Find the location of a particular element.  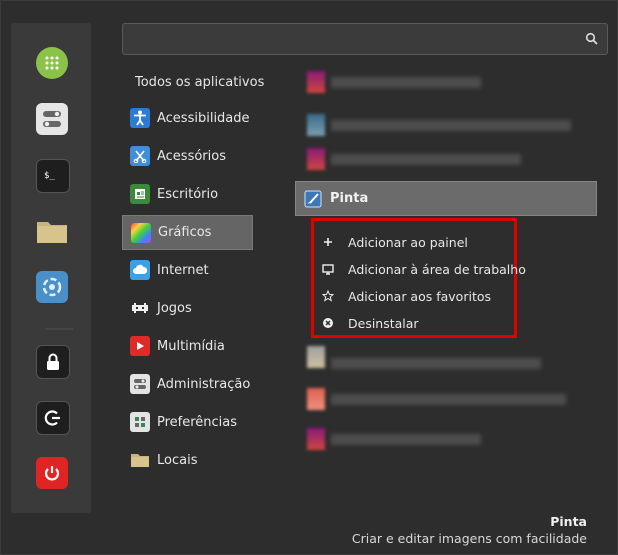

apps-grid-icon is located at coordinates (52, 63).